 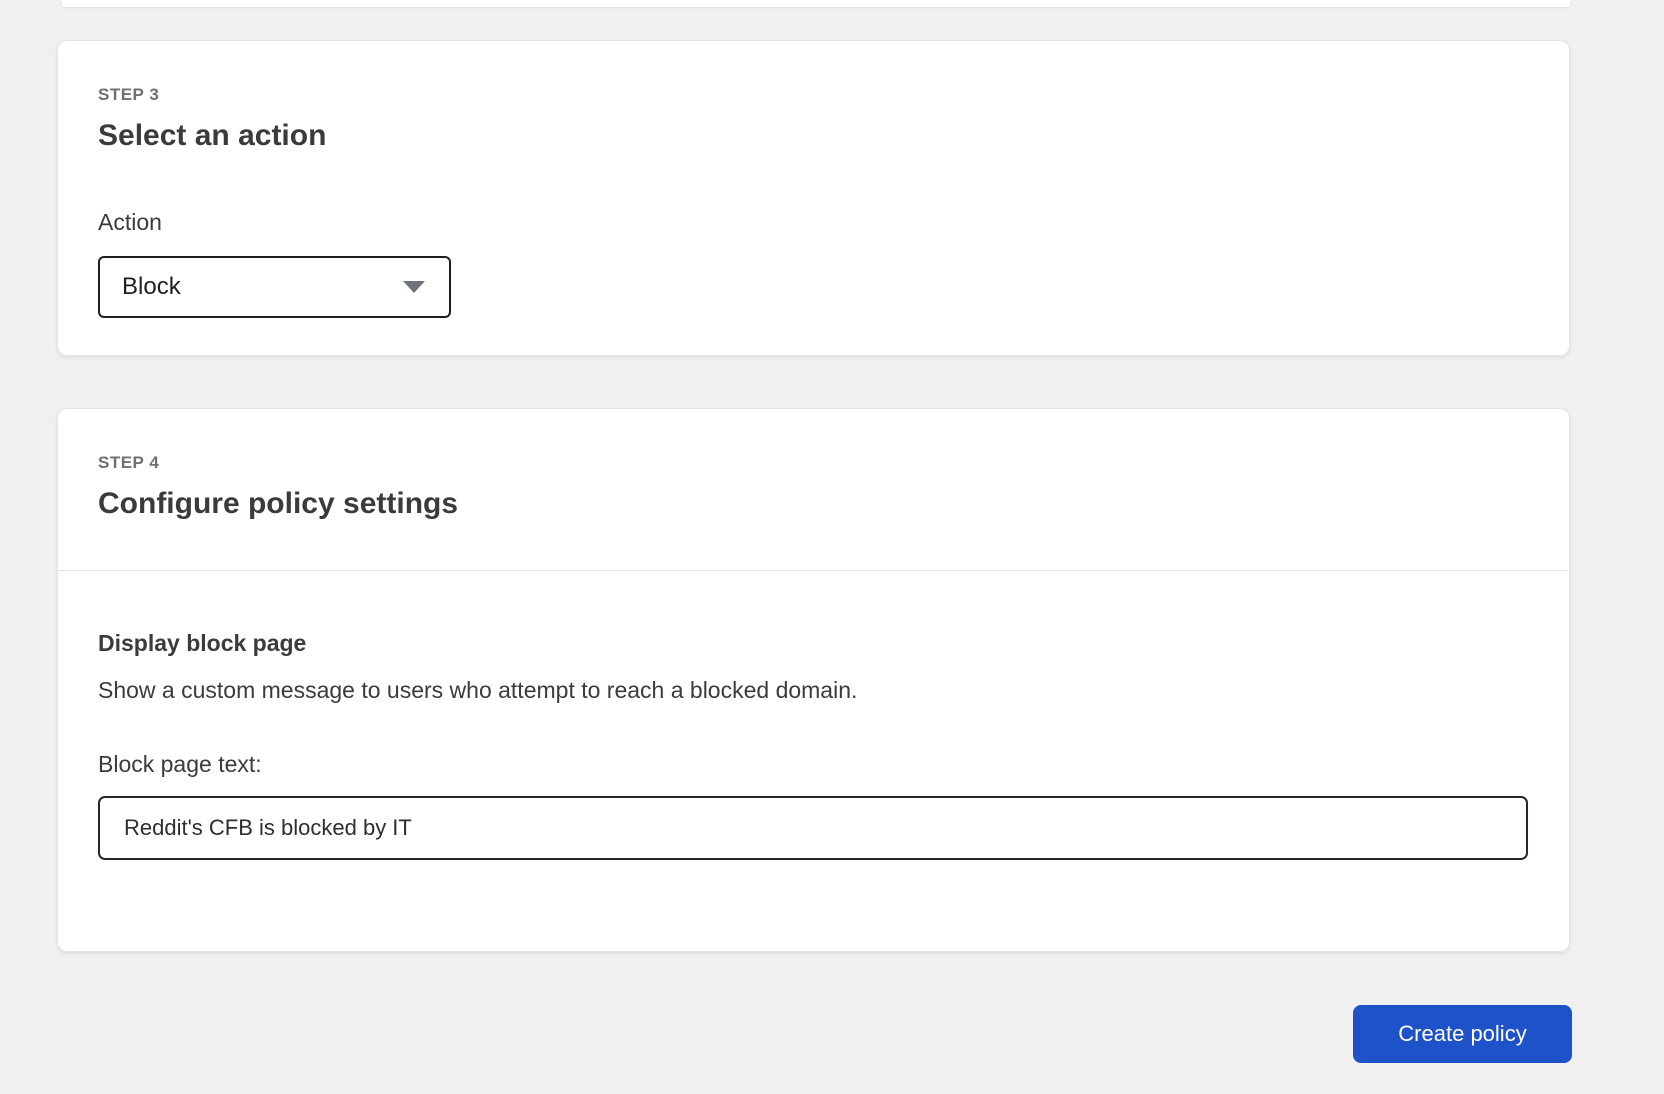 What do you see at coordinates (274, 287) in the screenshot?
I see `action-select: Block` at bounding box center [274, 287].